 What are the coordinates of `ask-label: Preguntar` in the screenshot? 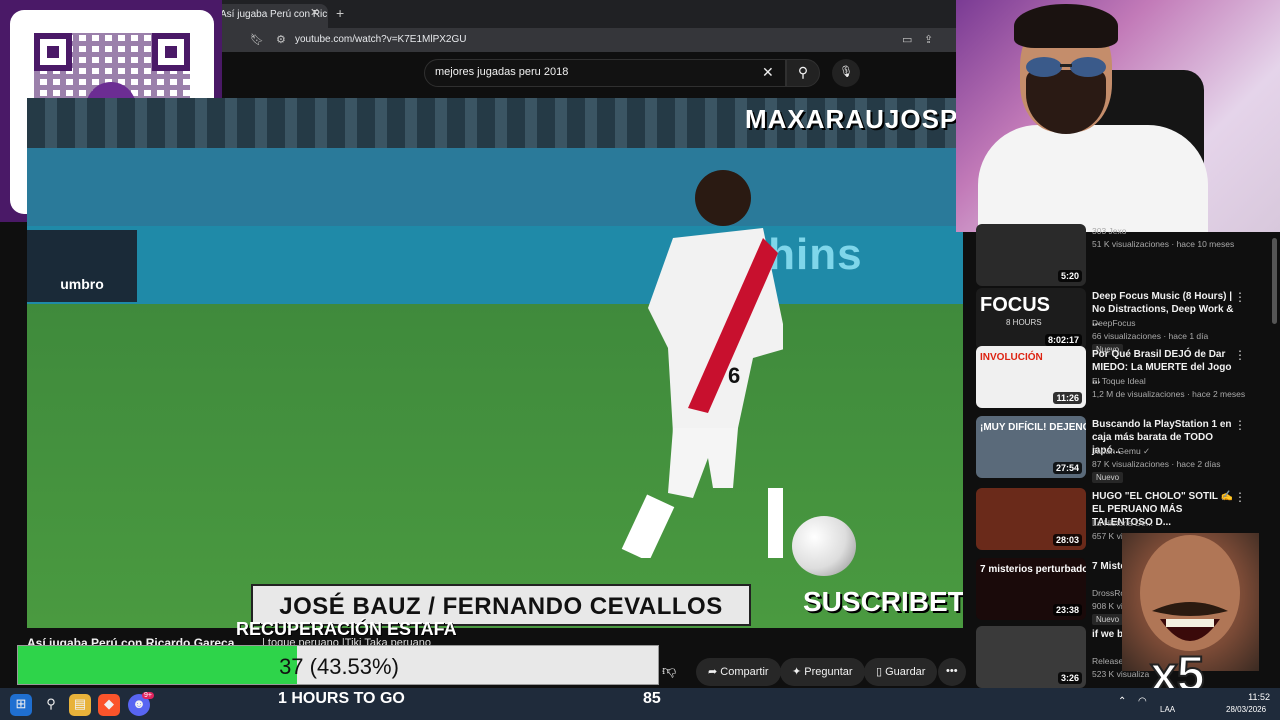 It's located at (828, 672).